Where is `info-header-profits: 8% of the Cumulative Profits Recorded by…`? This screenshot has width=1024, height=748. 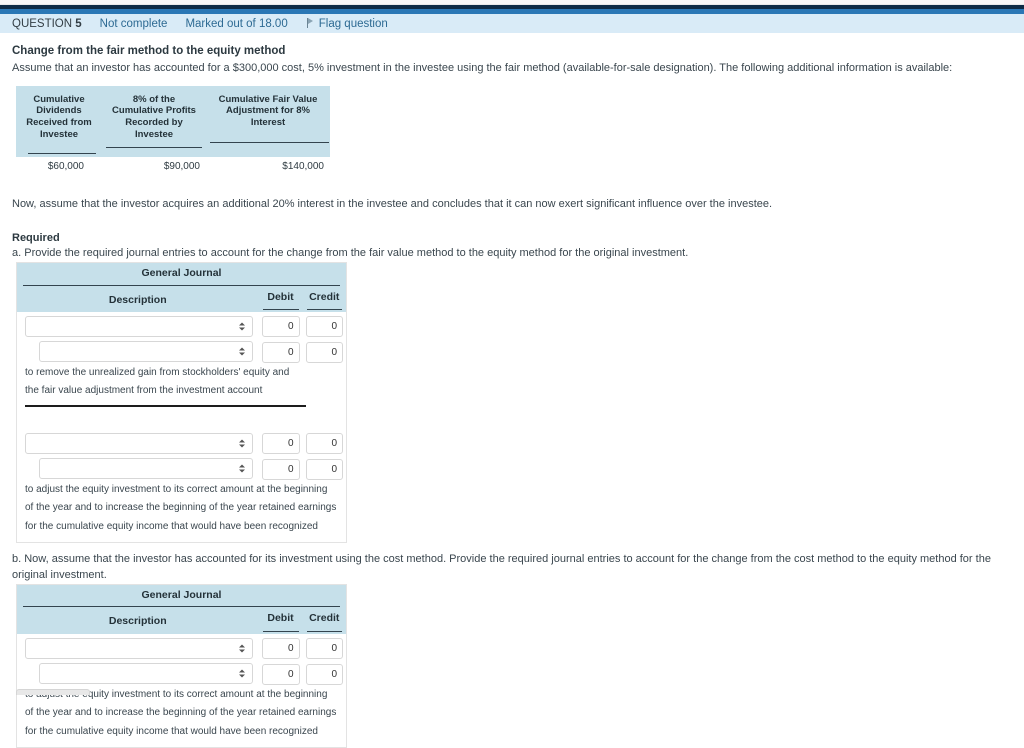 info-header-profits: 8% of the Cumulative Profits Recorded by… is located at coordinates (154, 113).